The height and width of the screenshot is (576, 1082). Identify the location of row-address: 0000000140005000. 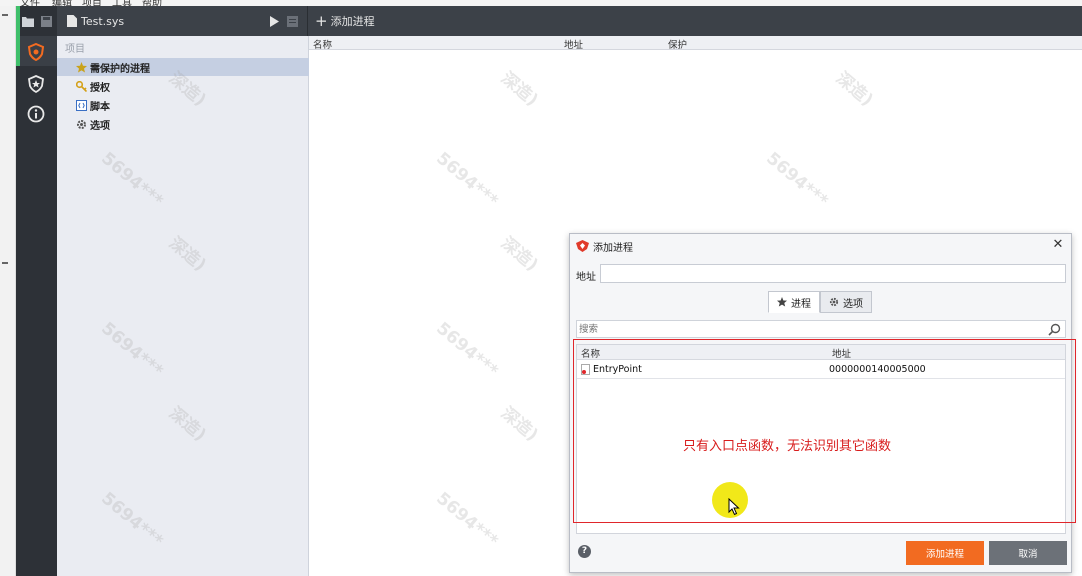
(877, 369).